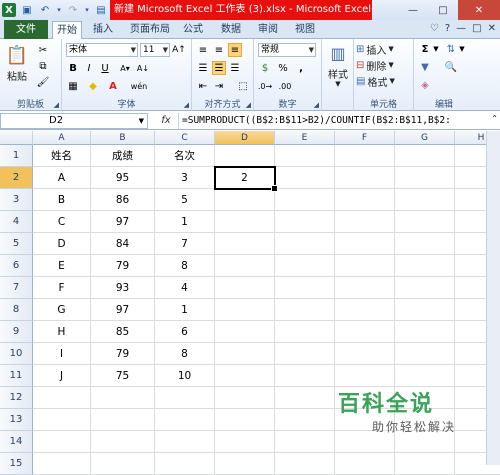  What do you see at coordinates (185, 464) in the screenshot?
I see `cell-c15` at bounding box center [185, 464].